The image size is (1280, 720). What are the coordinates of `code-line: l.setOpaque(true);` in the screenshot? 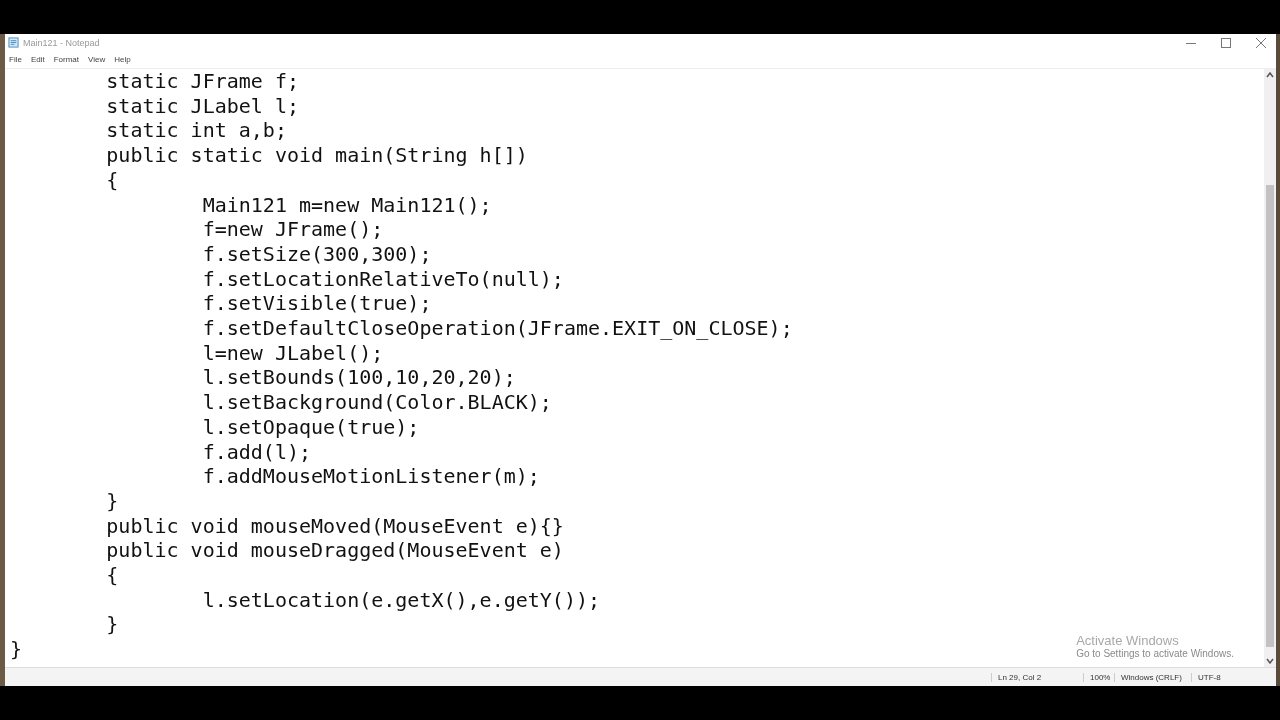 It's located at (310, 427).